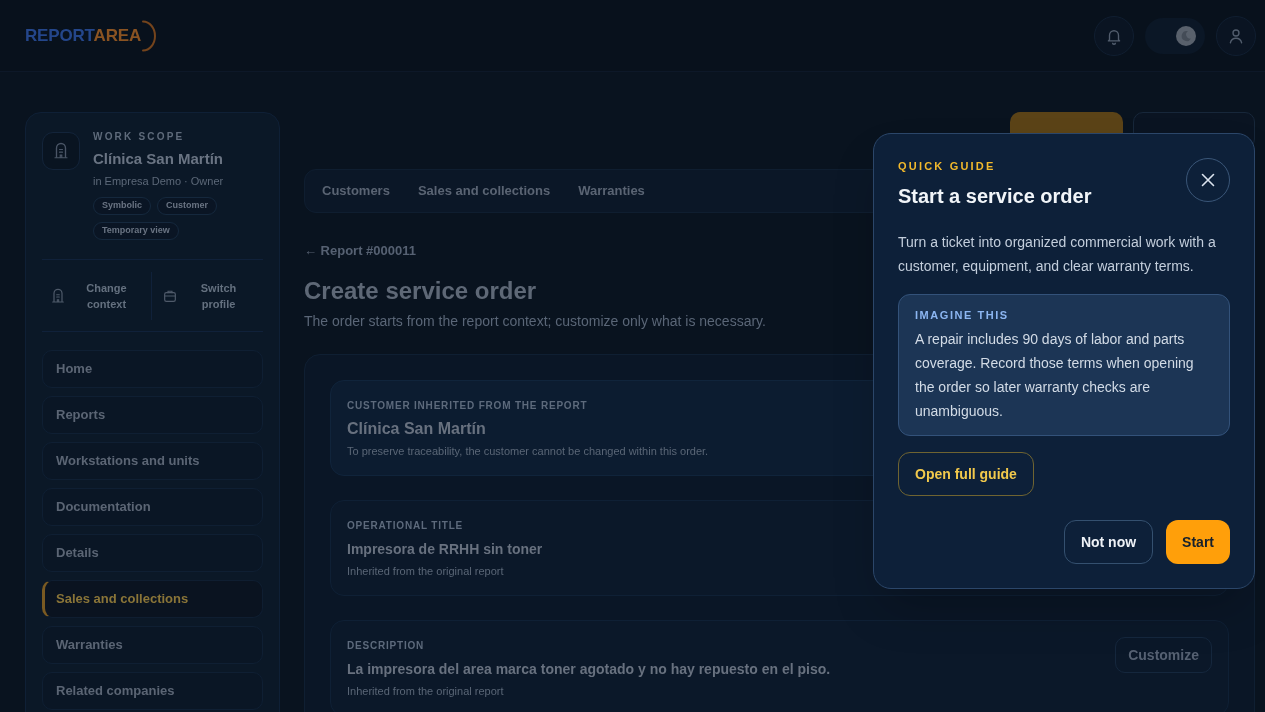 The image size is (1265, 712). What do you see at coordinates (83, 35) in the screenshot?
I see `logo-wordmark: REPORTAREA` at bounding box center [83, 35].